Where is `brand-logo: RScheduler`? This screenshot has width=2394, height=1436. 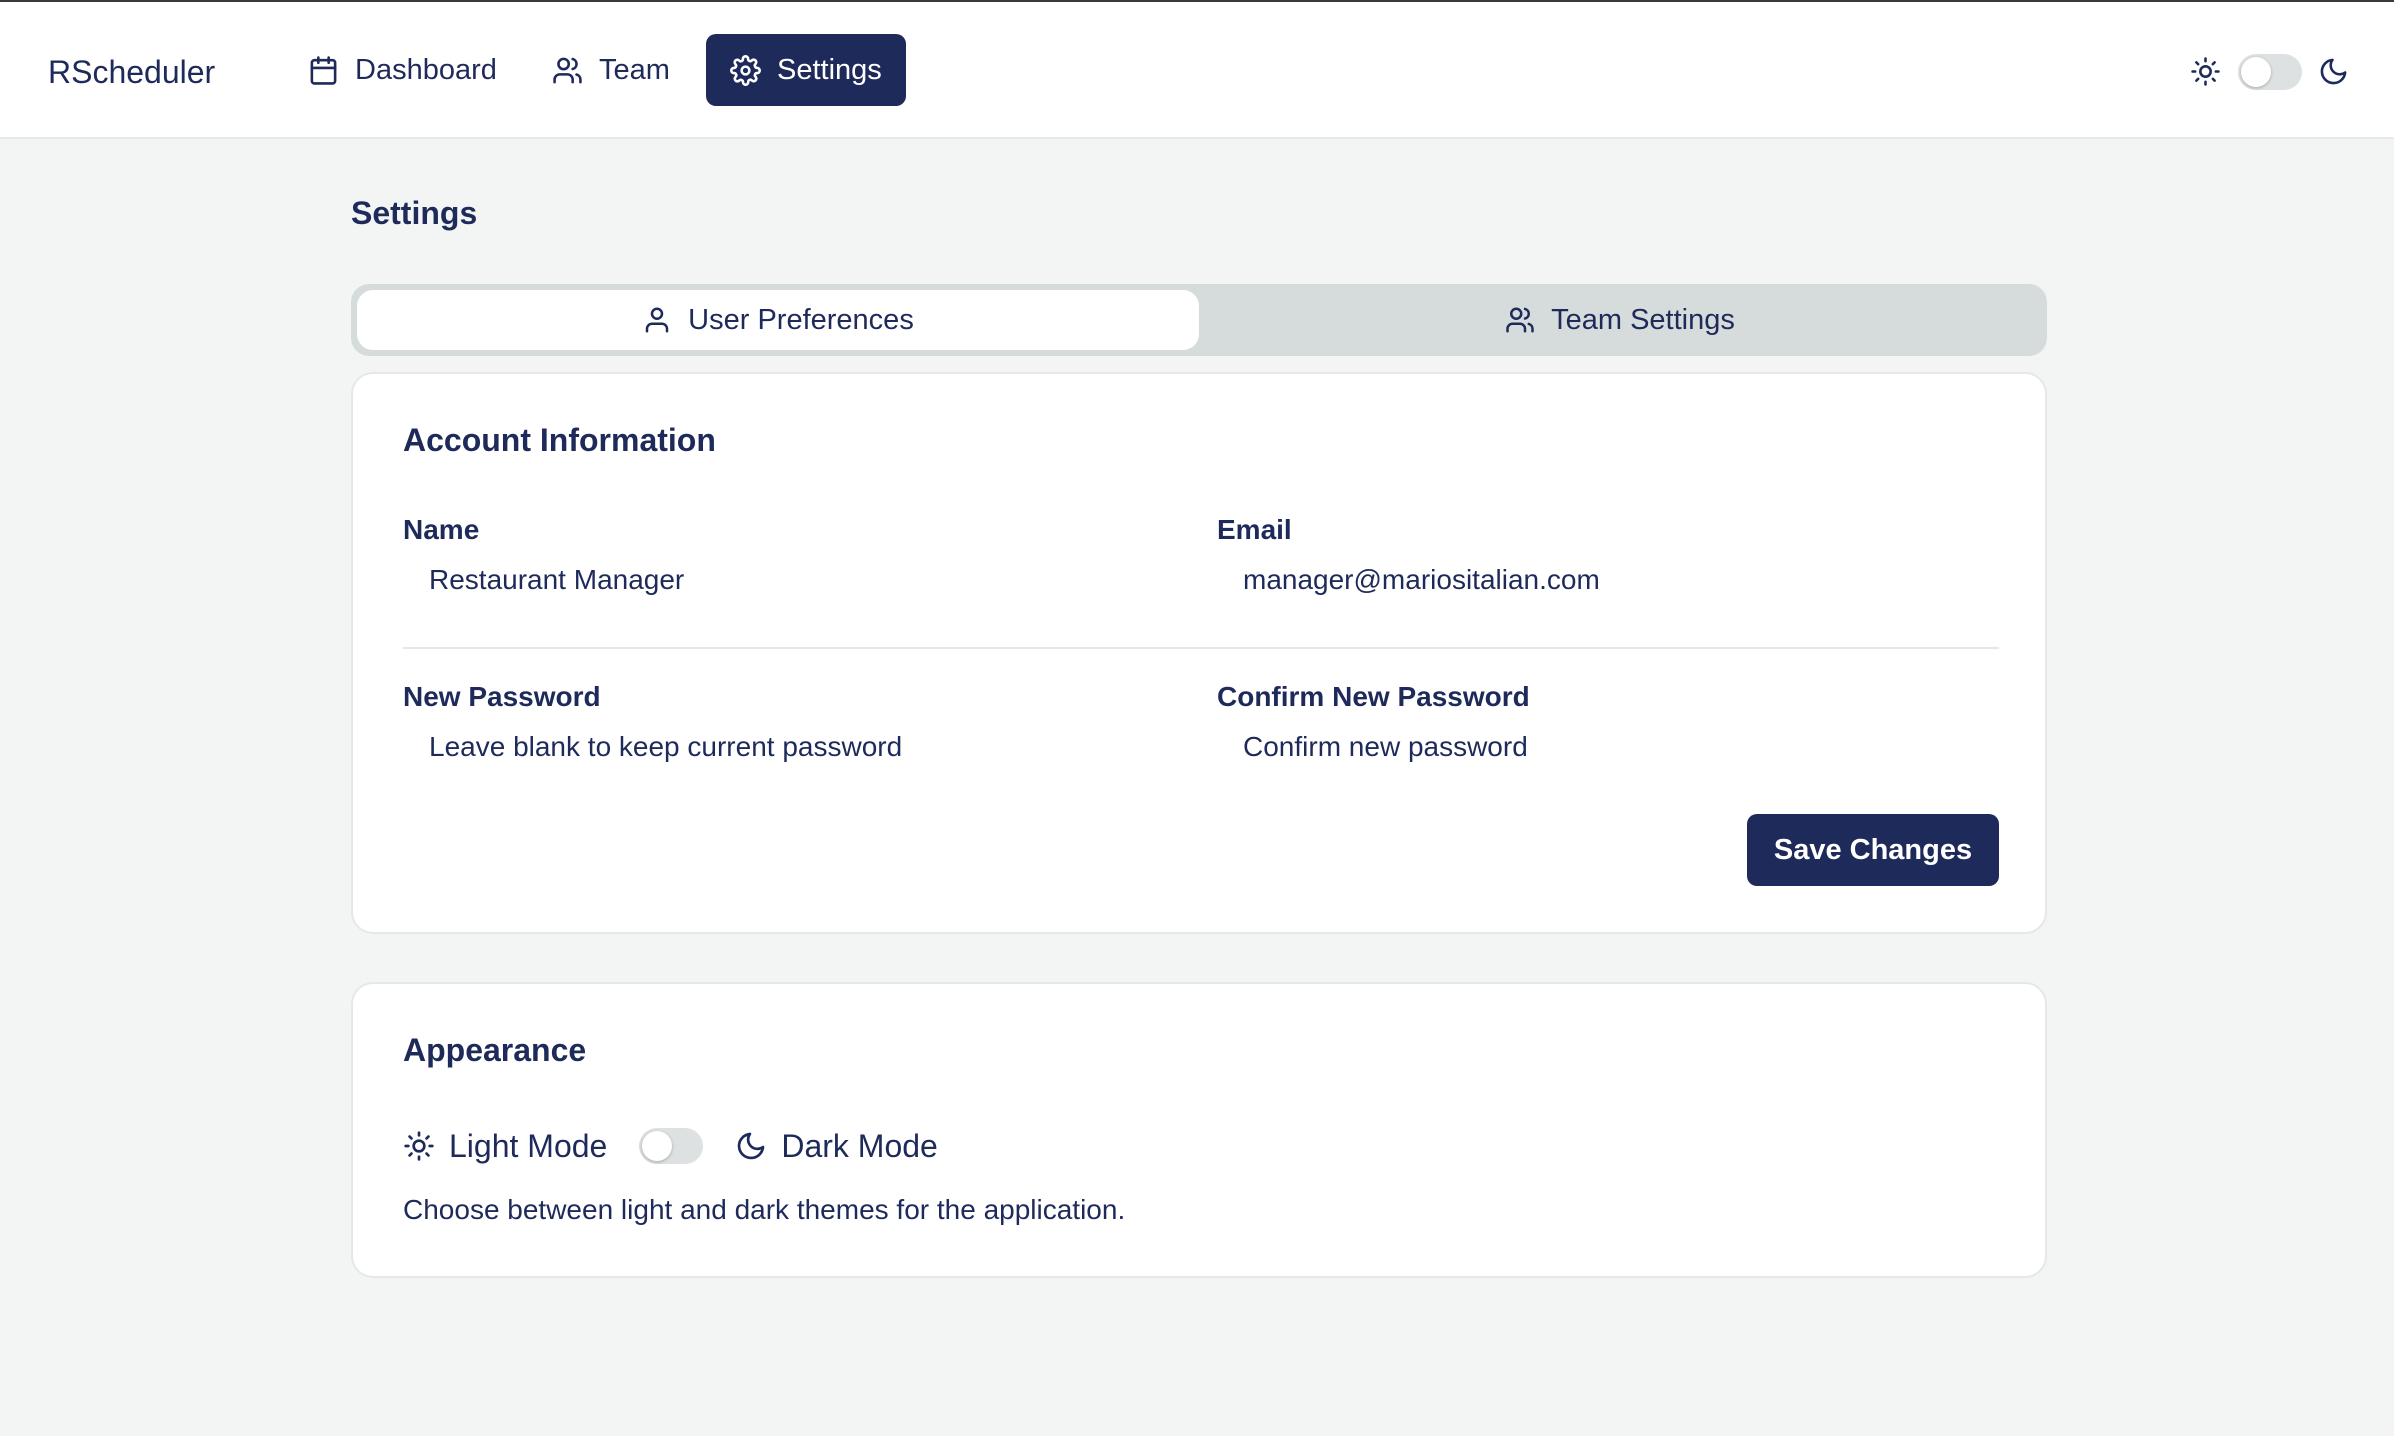 brand-logo: RScheduler is located at coordinates (131, 72).